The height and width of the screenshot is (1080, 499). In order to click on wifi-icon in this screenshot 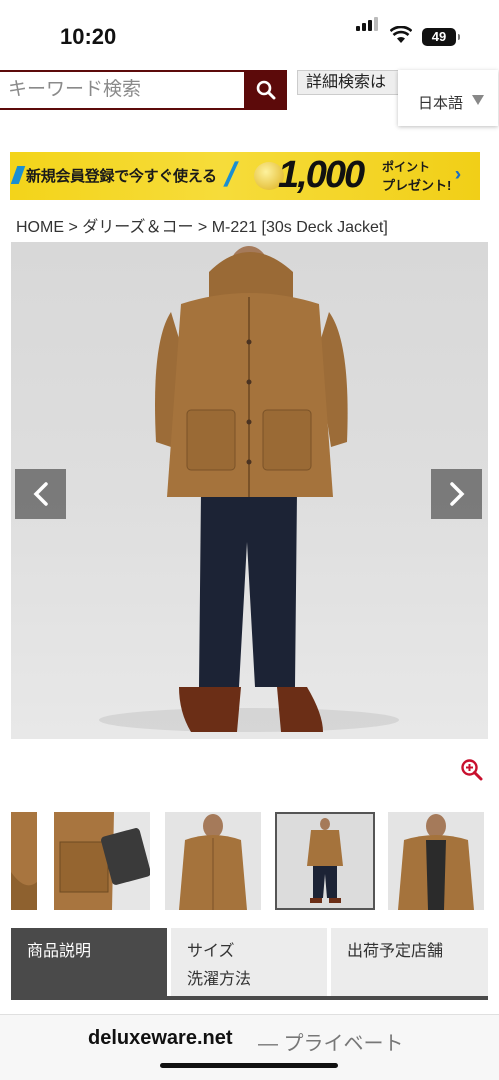, I will do `click(401, 34)`.